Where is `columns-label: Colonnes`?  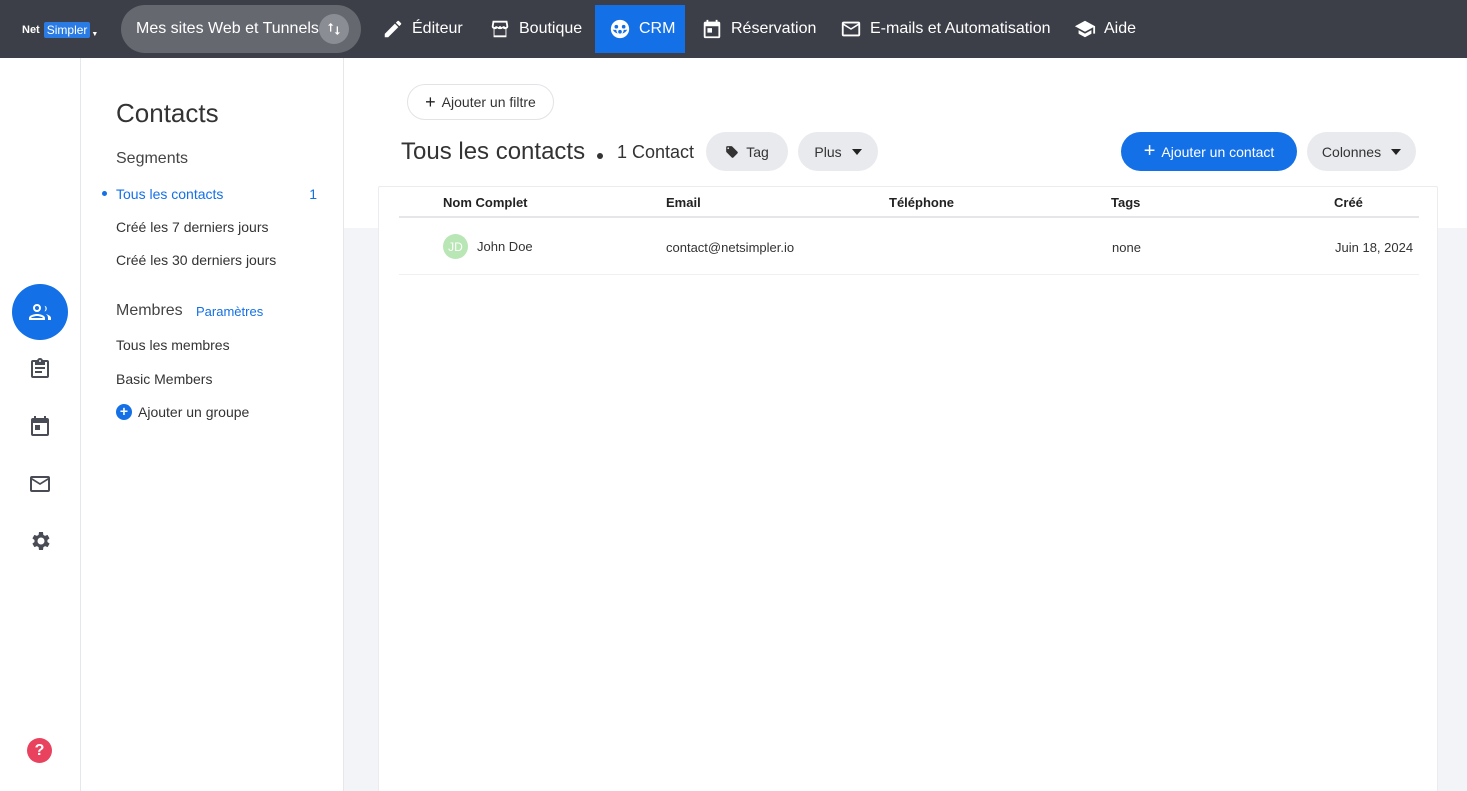 columns-label: Colonnes is located at coordinates (1351, 151).